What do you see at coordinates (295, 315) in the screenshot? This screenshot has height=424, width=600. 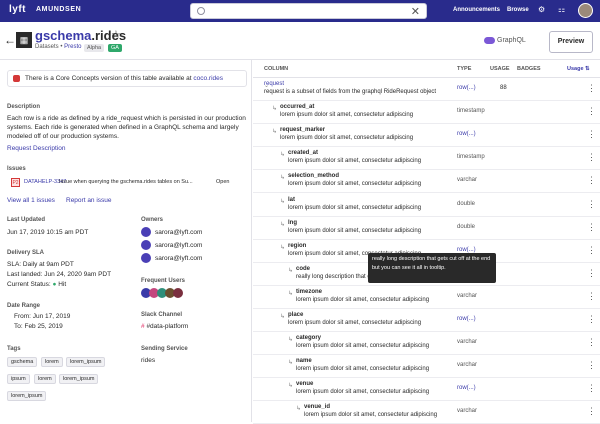 I see `column-name: place` at bounding box center [295, 315].